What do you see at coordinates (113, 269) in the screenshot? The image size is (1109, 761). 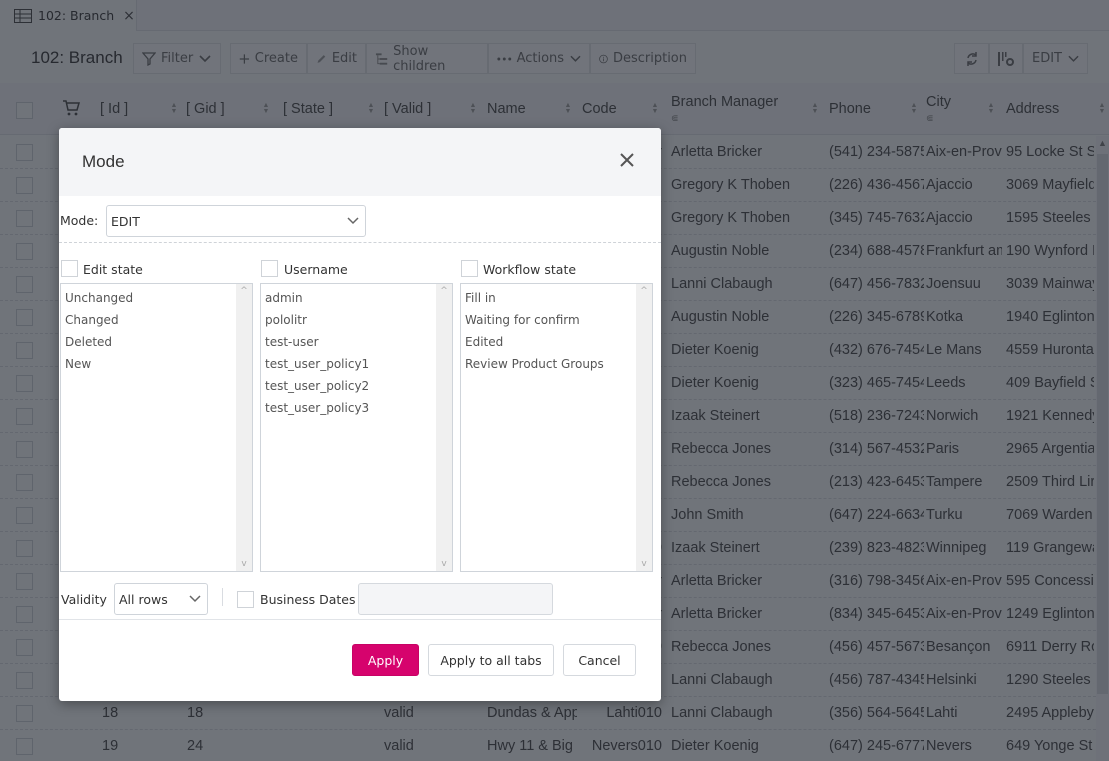 I see `edit-state-label: Edit state` at bounding box center [113, 269].